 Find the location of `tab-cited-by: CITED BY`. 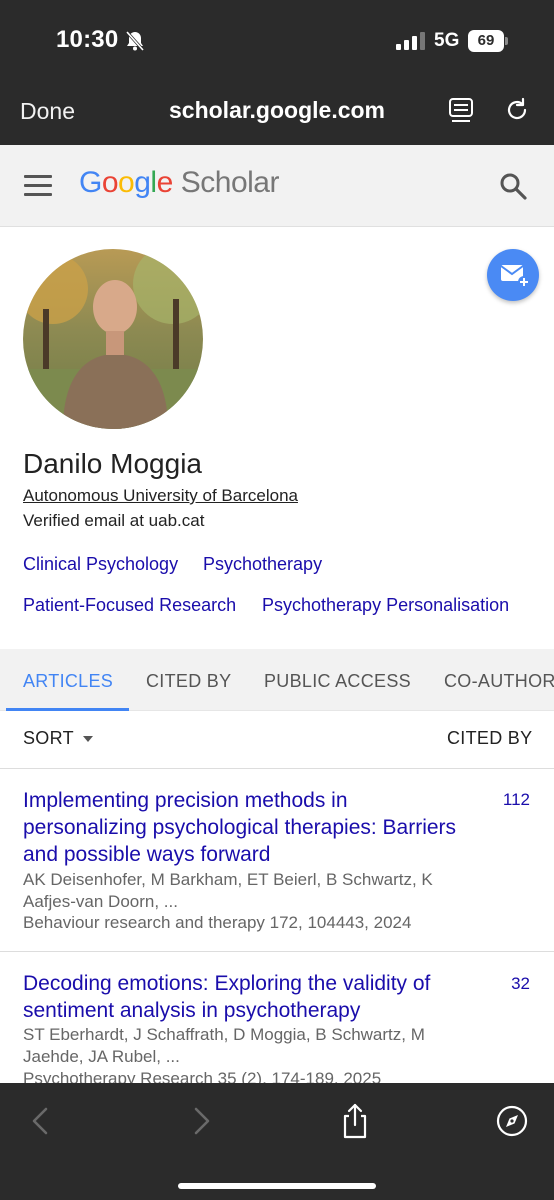

tab-cited-by: CITED BY is located at coordinates (188, 681).